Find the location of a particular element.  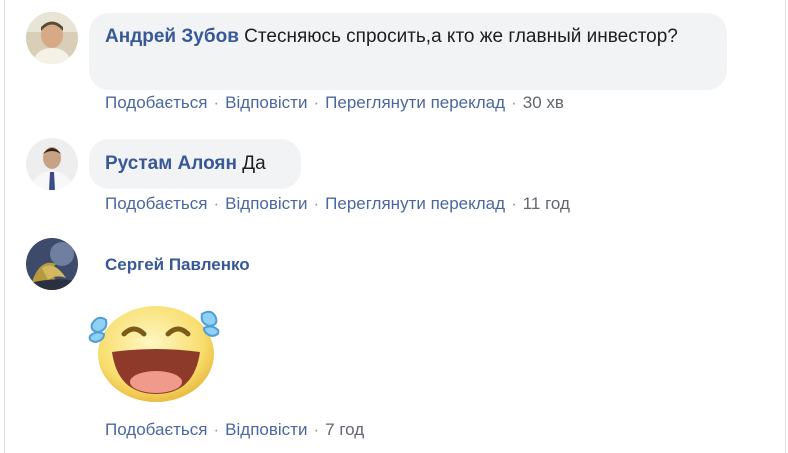

left-border is located at coordinates (4, 226).